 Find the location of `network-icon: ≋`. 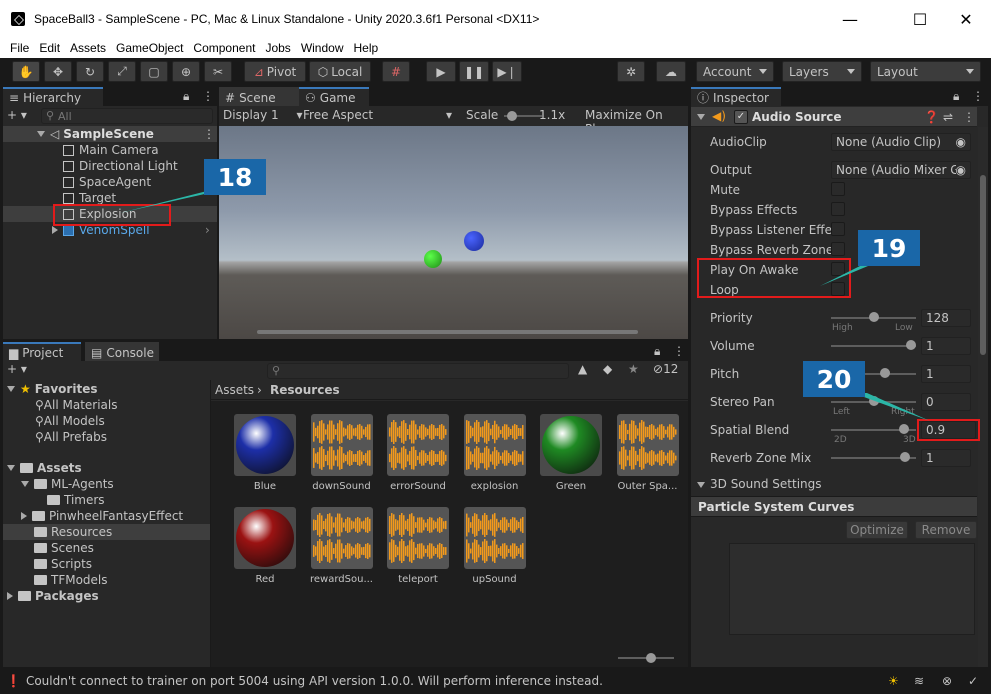

network-icon: ≋ is located at coordinates (919, 681).